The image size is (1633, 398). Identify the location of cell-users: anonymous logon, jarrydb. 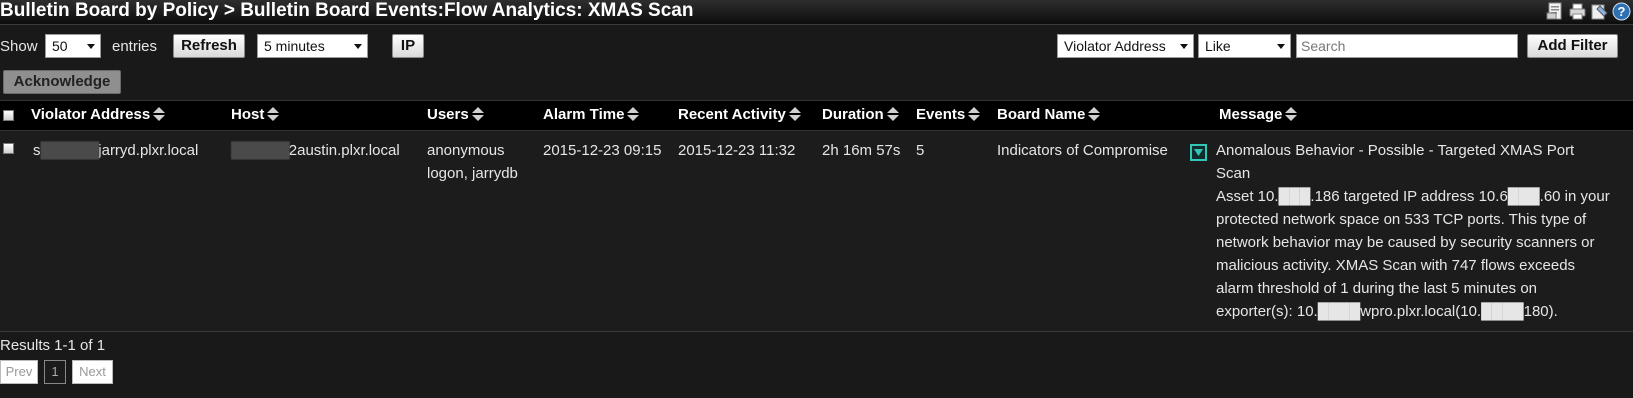
(472, 162).